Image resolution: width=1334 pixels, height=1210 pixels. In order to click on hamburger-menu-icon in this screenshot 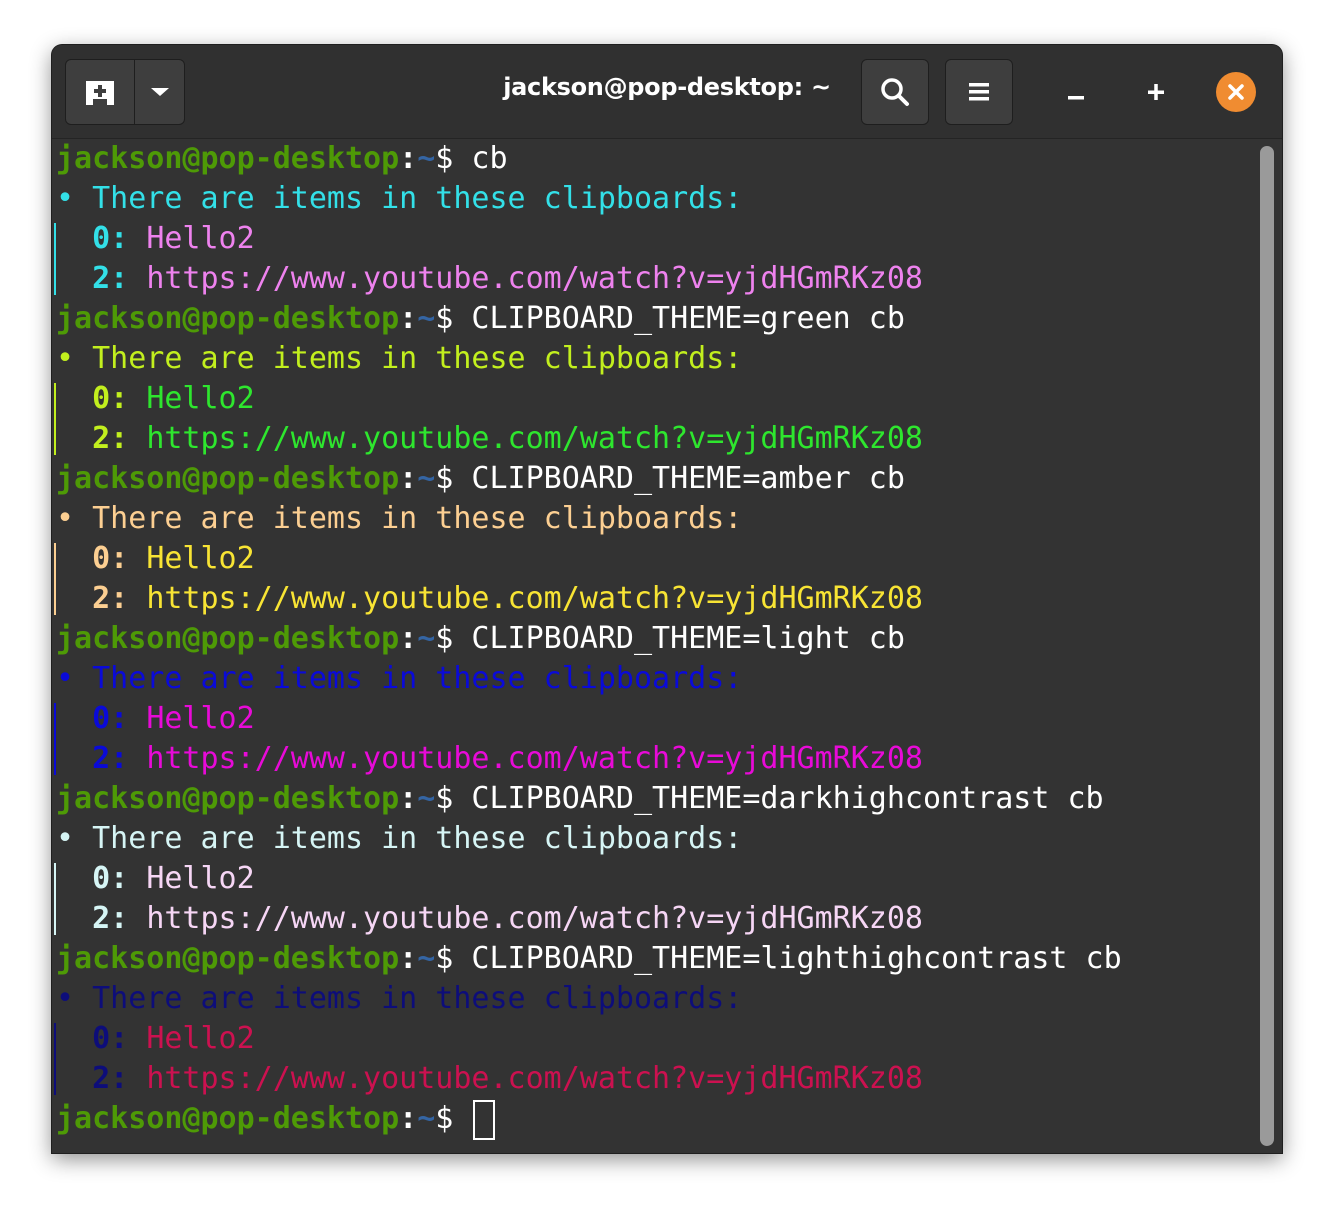, I will do `click(979, 92)`.